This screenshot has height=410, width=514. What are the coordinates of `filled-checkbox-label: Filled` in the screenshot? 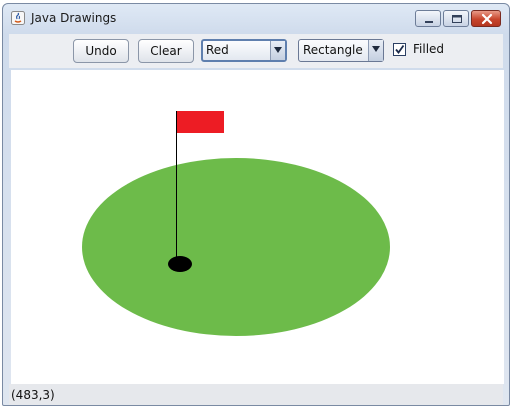 It's located at (429, 49).